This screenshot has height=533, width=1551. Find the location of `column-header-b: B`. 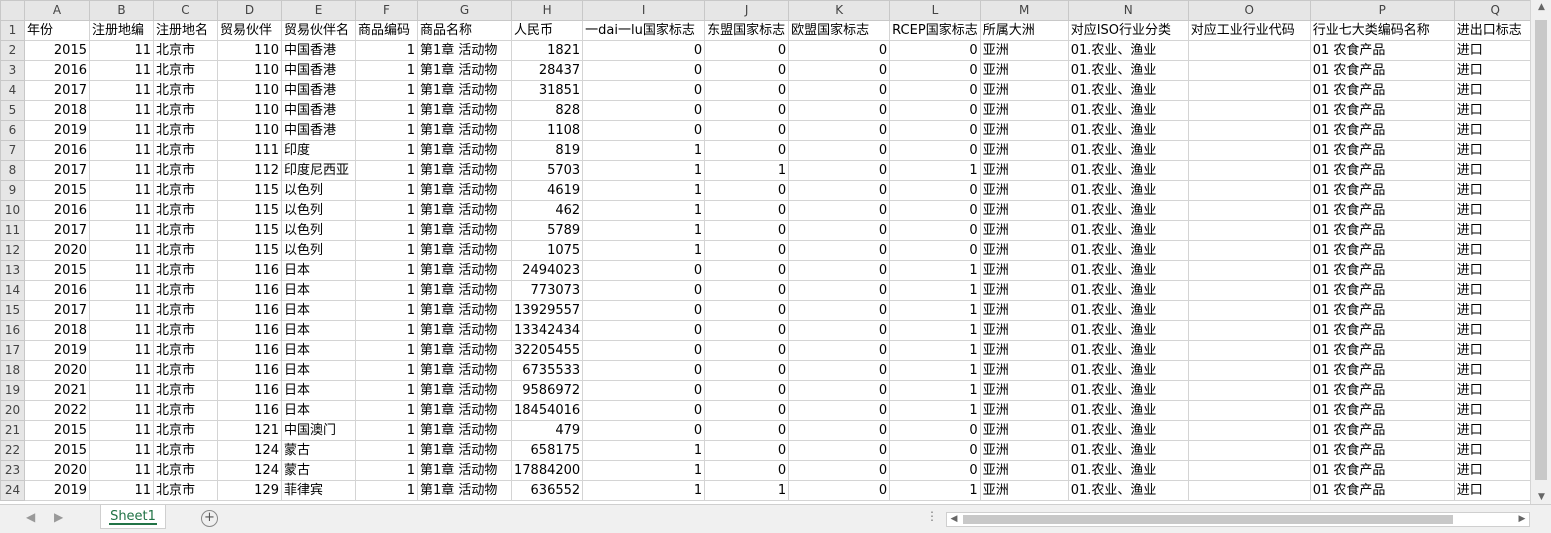

column-header-b: B is located at coordinates (121, 10).